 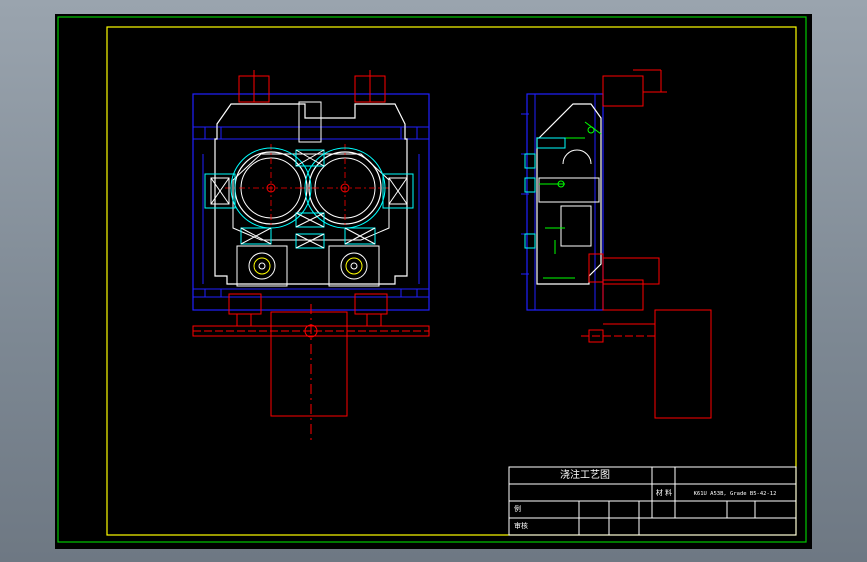 I want to click on casting-web-side, so click(x=569, y=190).